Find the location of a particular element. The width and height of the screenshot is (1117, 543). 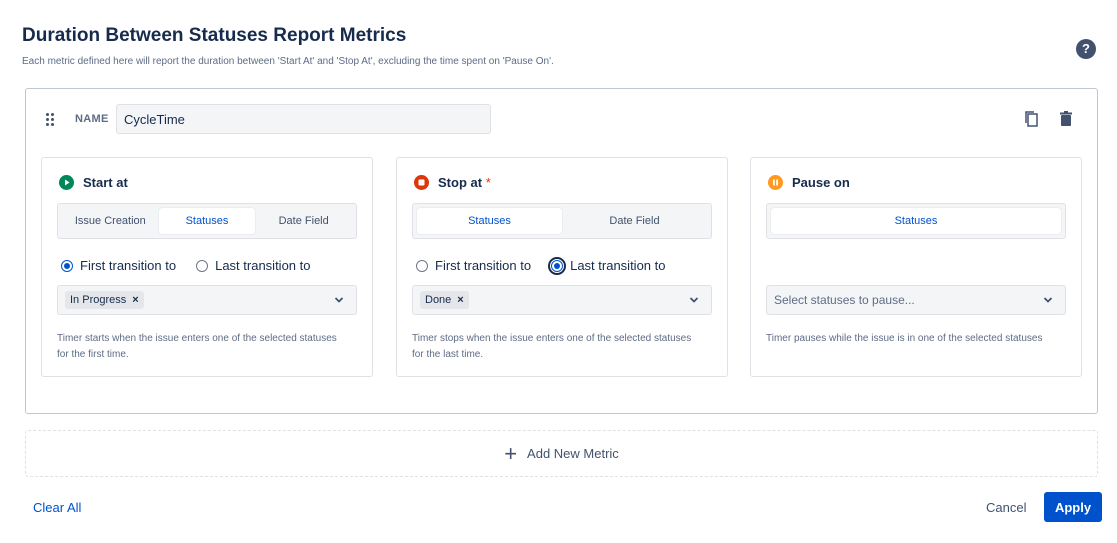

trash-icon is located at coordinates (1066, 119).